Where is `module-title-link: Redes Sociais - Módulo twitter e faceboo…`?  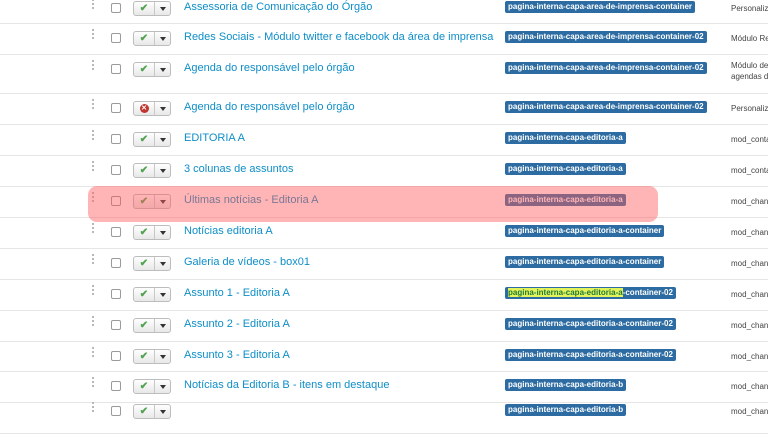
module-title-link: Redes Sociais - Módulo twitter e faceboo… is located at coordinates (338, 37).